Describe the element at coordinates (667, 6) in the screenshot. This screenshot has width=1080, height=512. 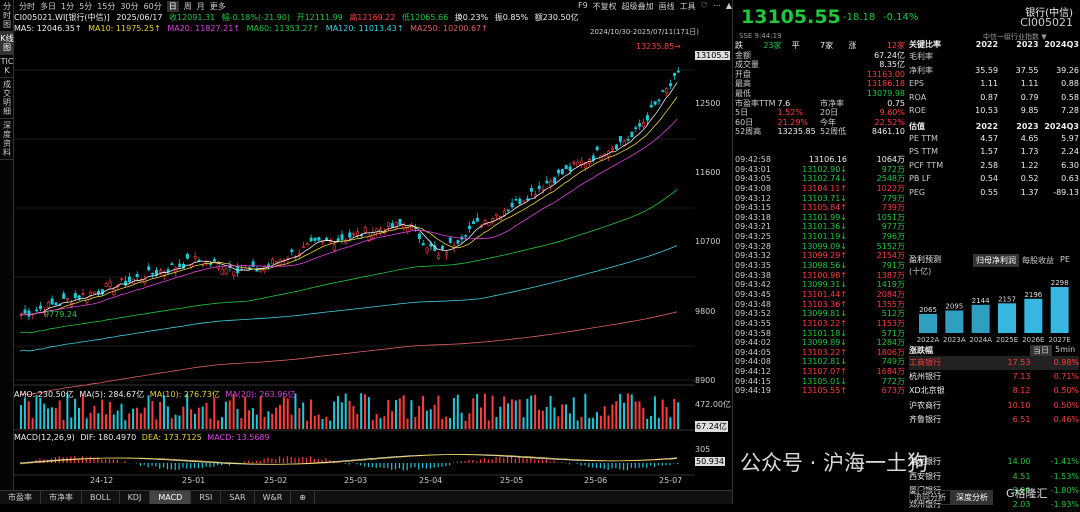
I see `draw-line-button: 画线` at that location.